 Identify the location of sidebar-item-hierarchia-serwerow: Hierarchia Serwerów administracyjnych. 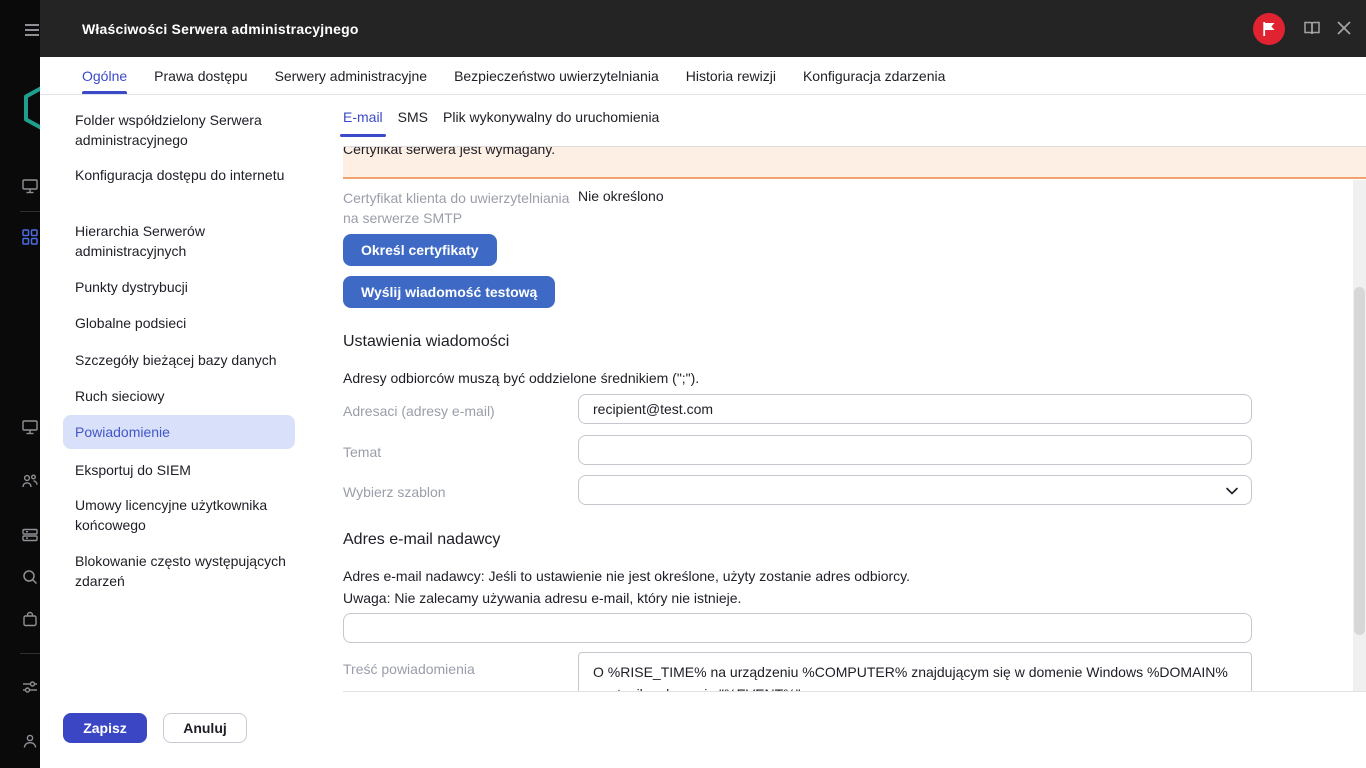
(191, 241).